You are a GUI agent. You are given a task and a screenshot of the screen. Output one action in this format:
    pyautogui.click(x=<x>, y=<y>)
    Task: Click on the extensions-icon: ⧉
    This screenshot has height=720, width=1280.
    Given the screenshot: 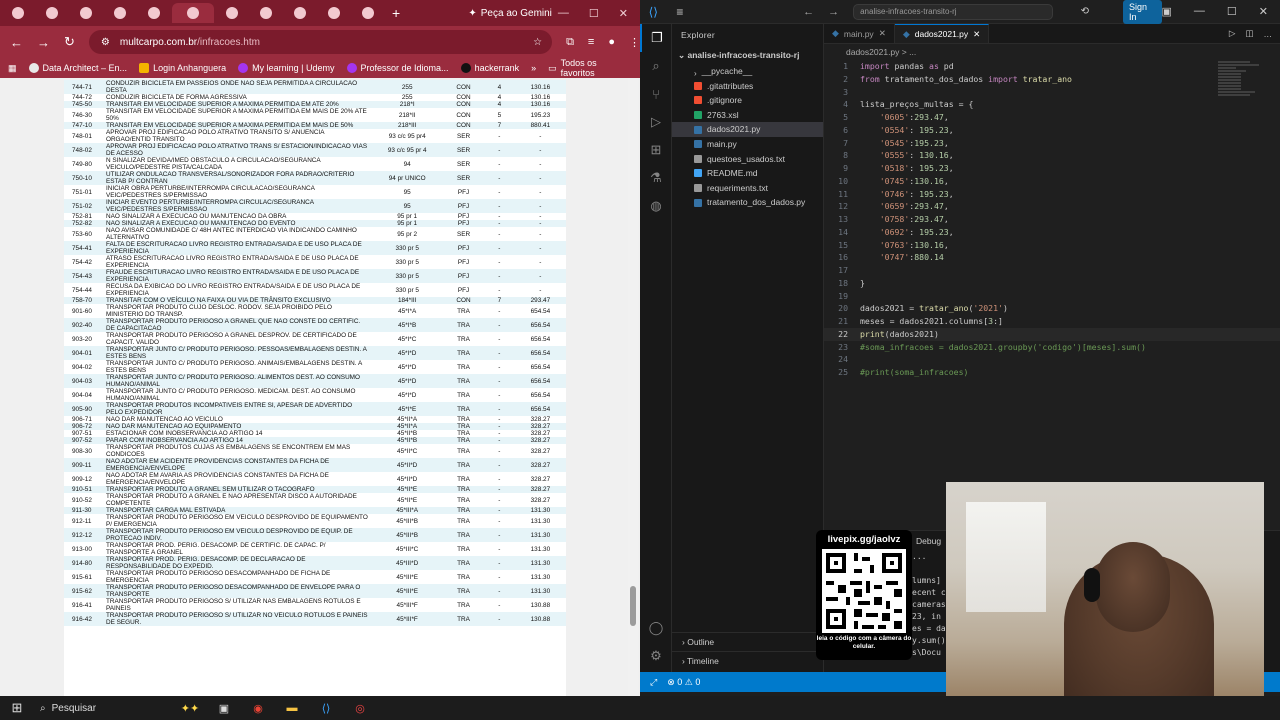 What is the action you would take?
    pyautogui.click(x=570, y=42)
    